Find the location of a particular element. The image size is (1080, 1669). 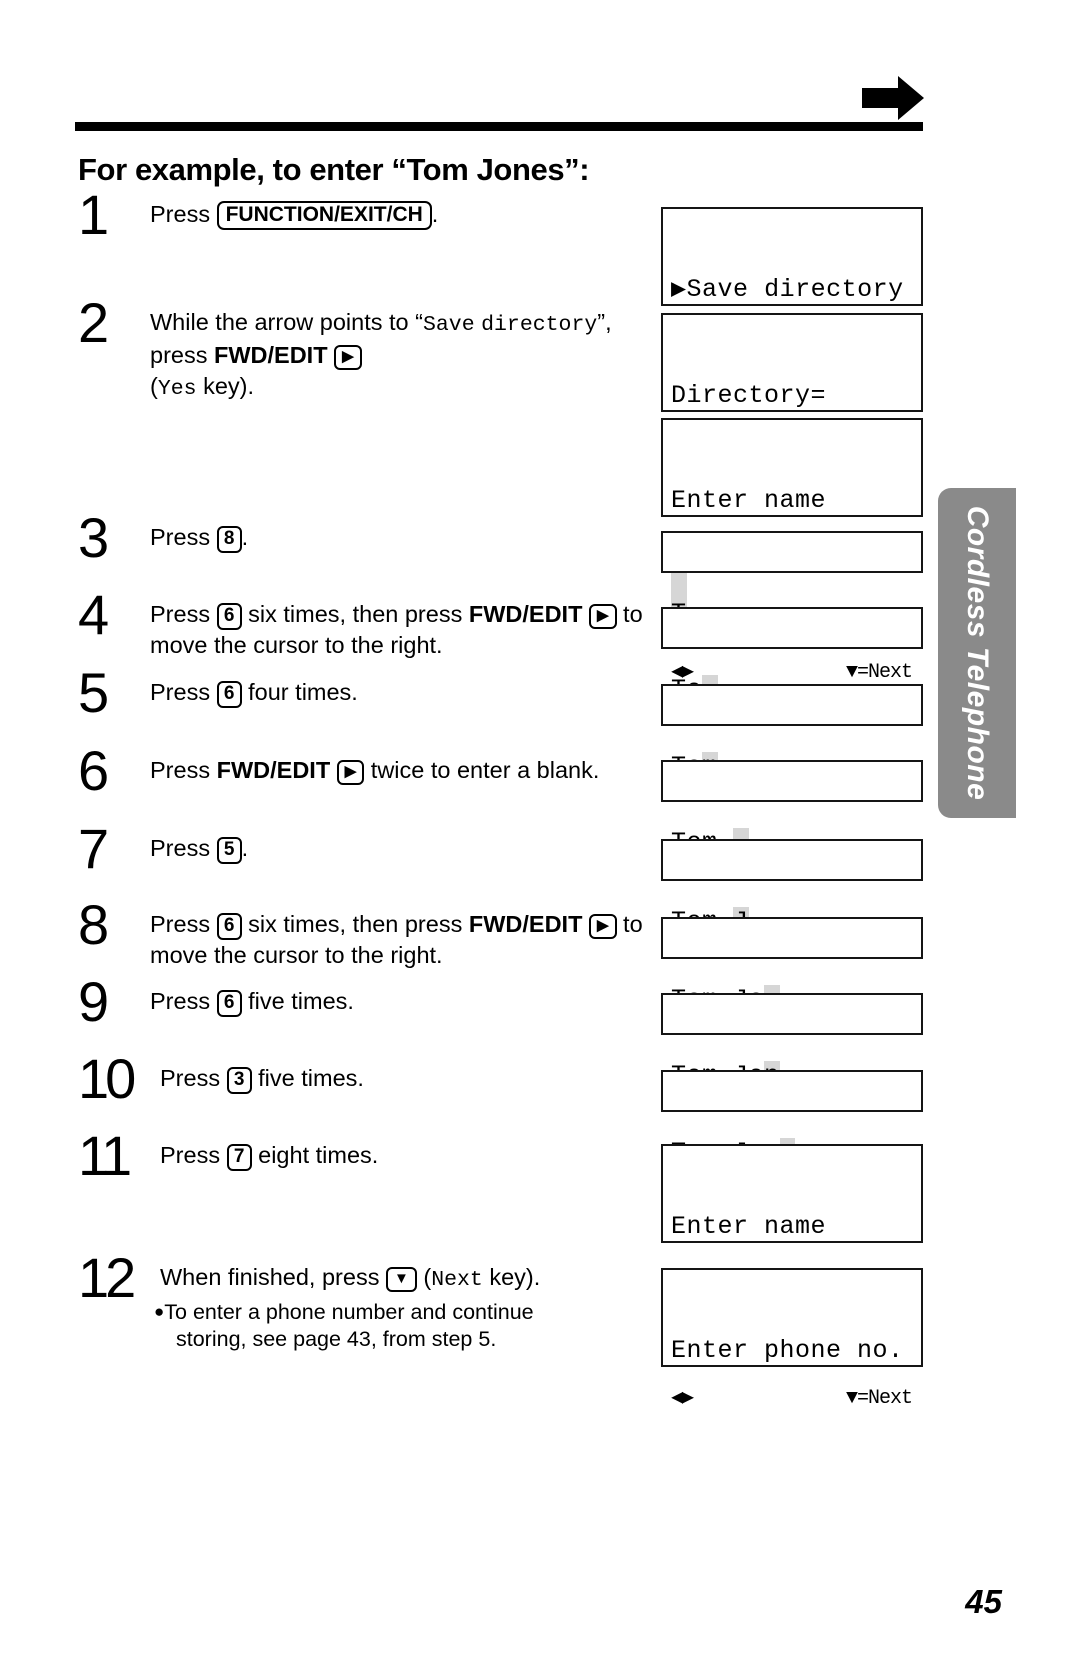

step-note-line1: To enter a phone number and continue is located at coordinates (349, 1311).